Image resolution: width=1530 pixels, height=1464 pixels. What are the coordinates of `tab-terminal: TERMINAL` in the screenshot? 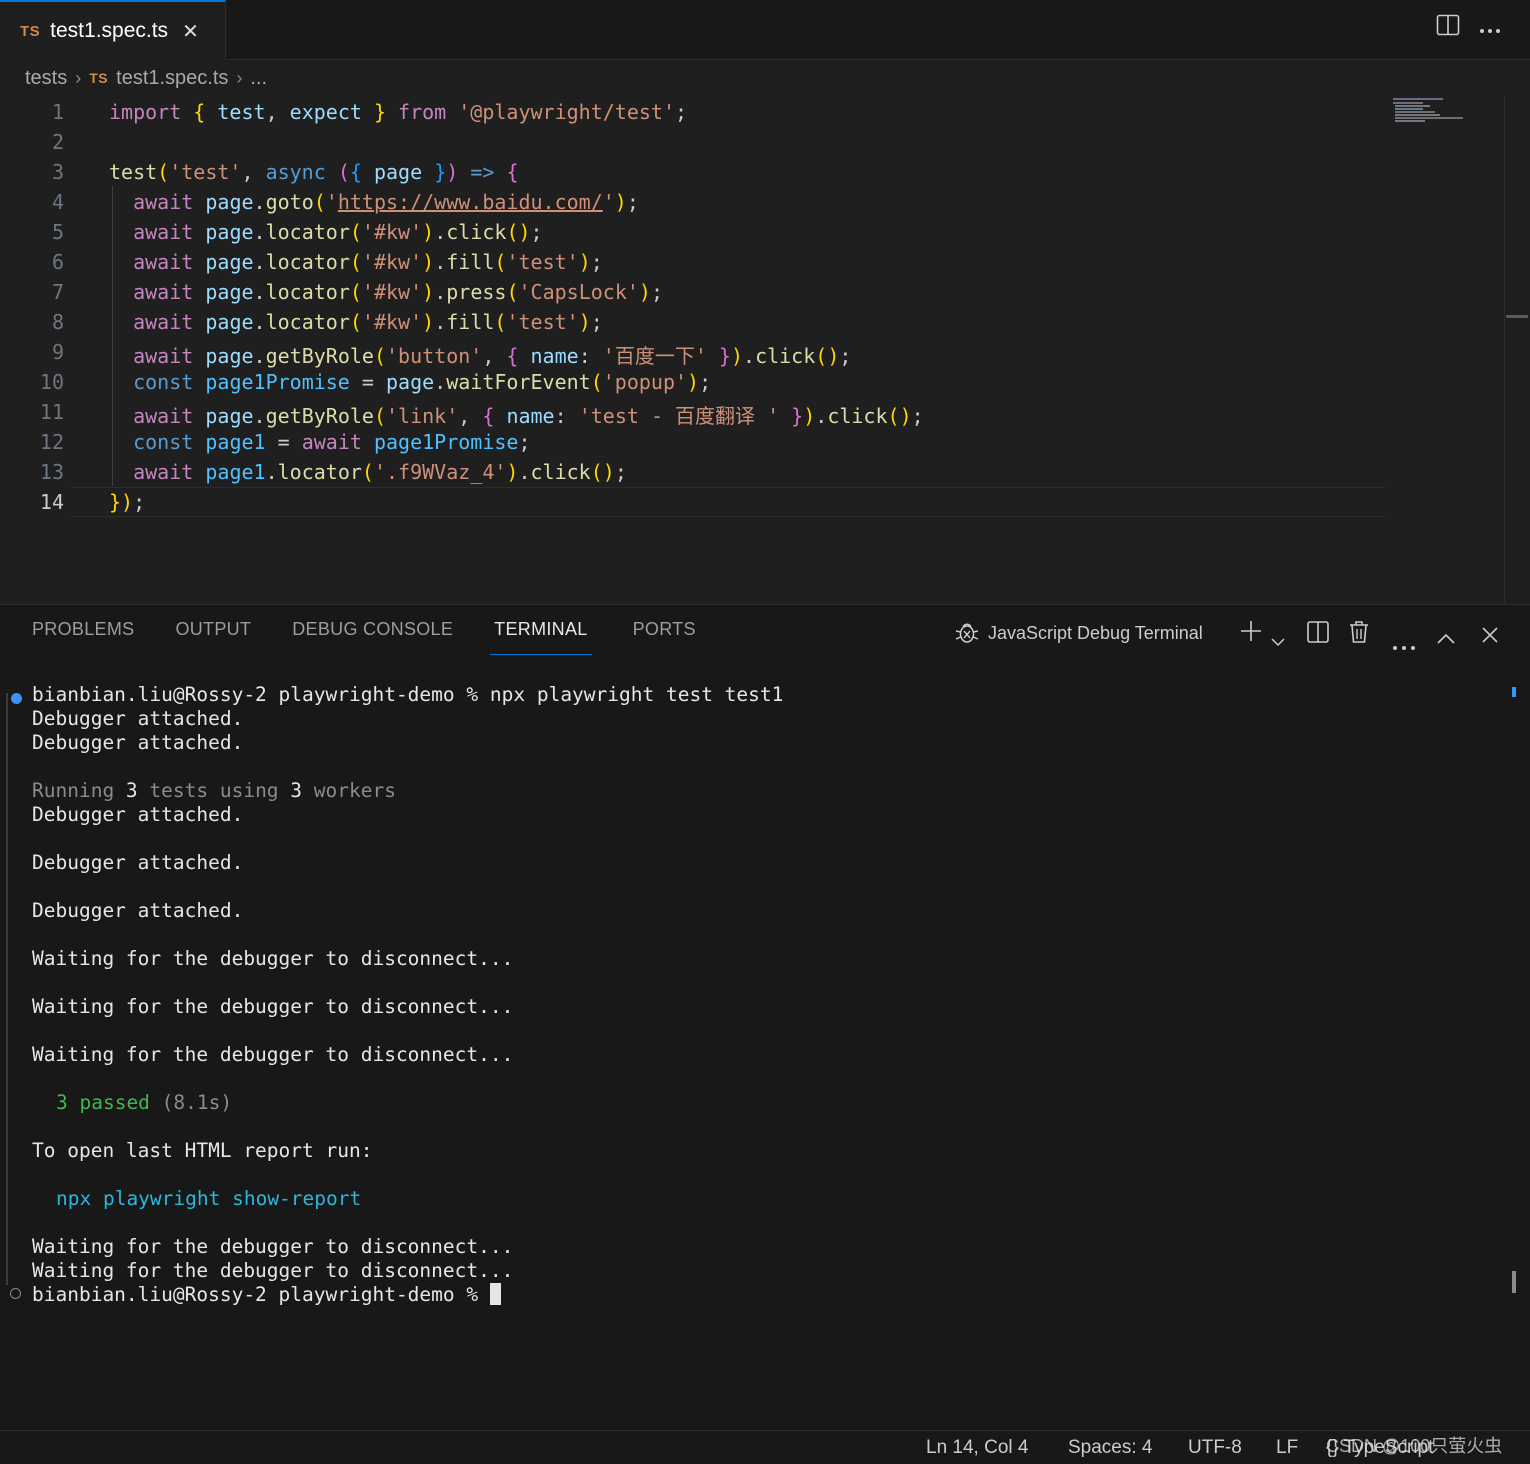 It's located at (541, 637).